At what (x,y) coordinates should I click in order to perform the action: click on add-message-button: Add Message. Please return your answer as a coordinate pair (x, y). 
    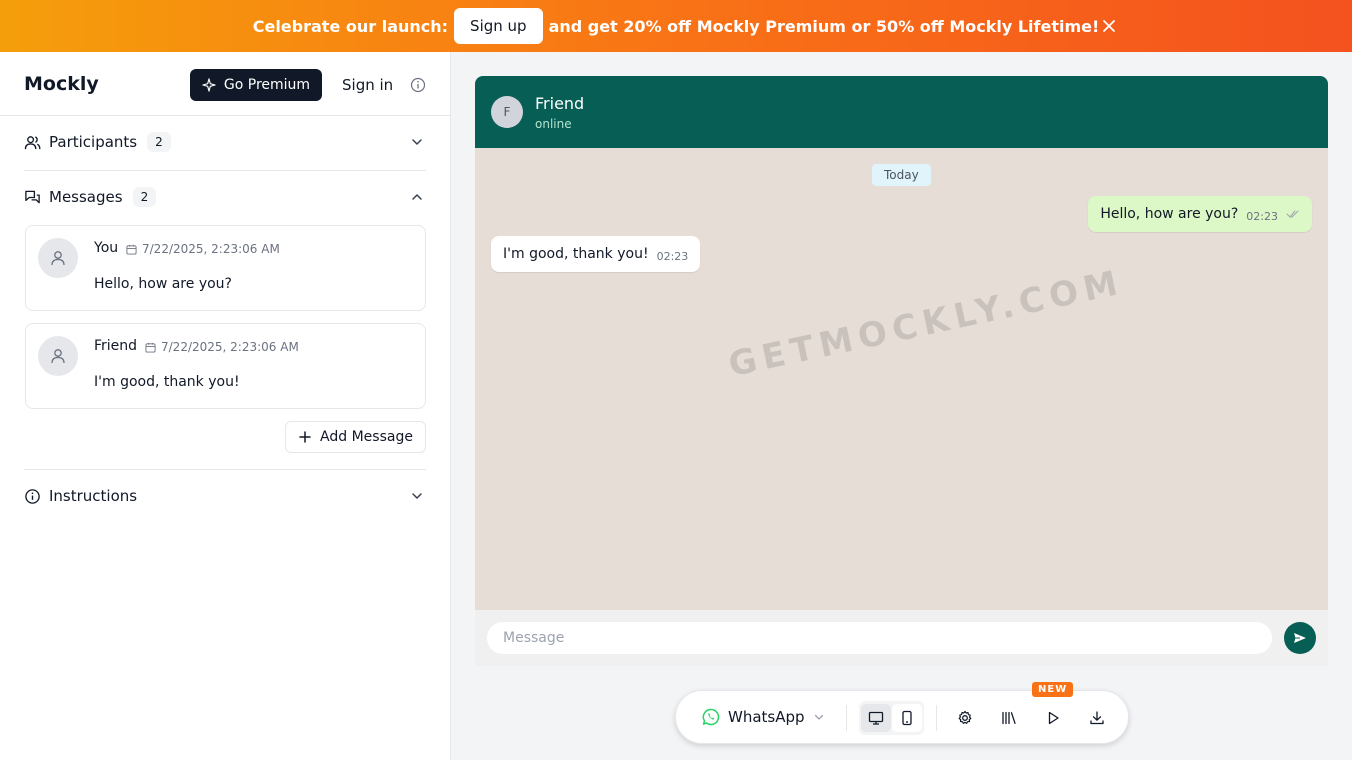
    Looking at the image, I should click on (355, 437).